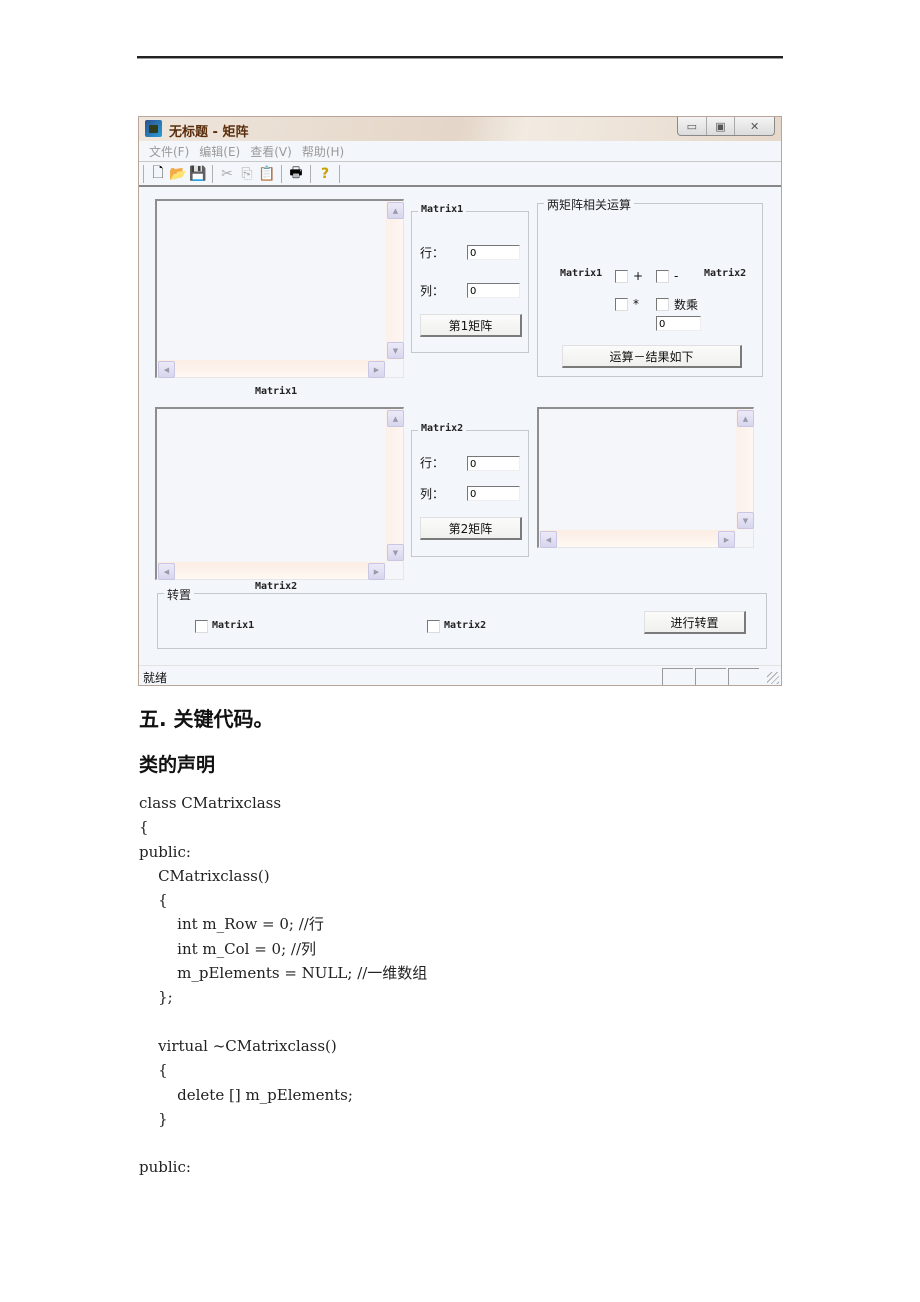  I want to click on plus-checkbox, so click(621, 276).